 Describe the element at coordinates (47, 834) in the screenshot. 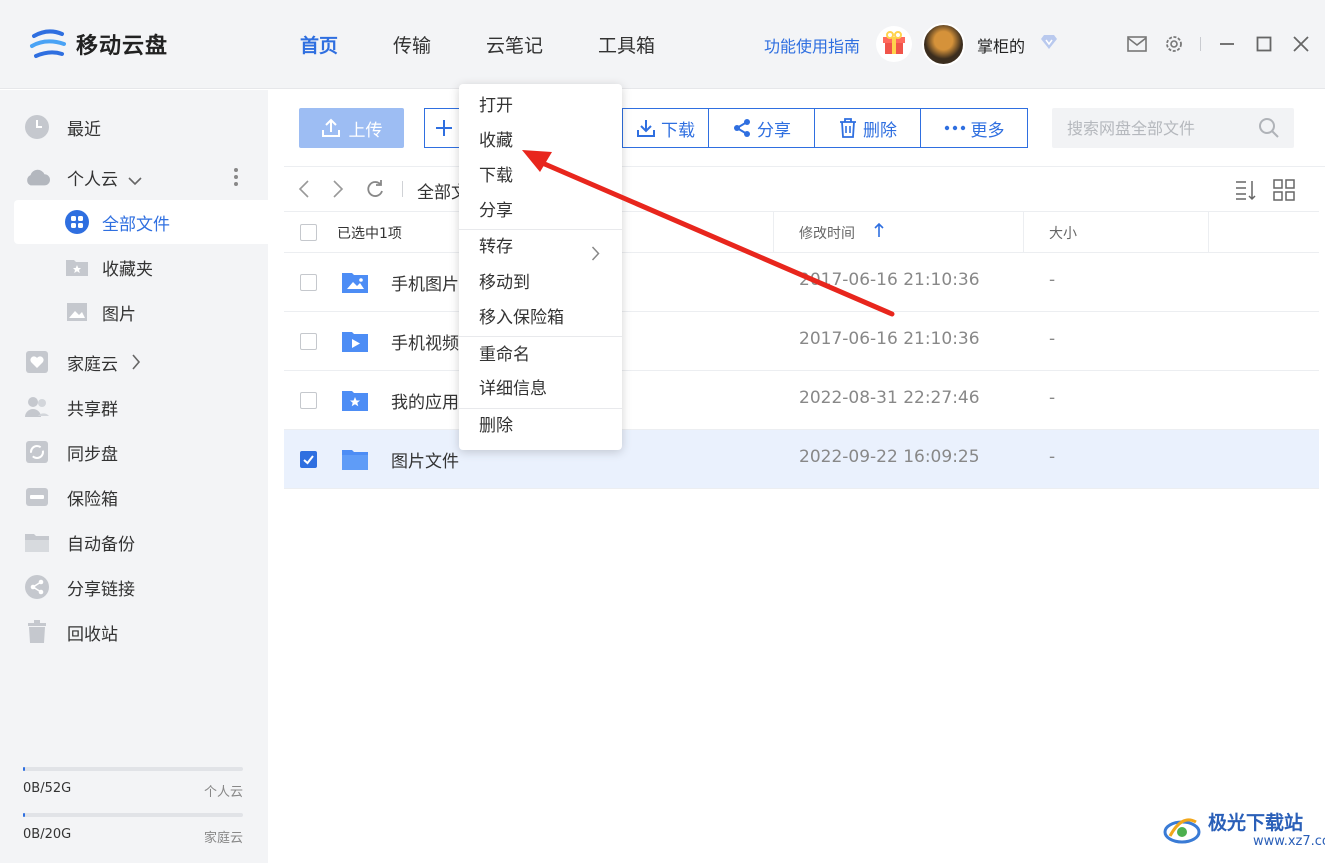

I see `quota-value: 0B/20G` at that location.